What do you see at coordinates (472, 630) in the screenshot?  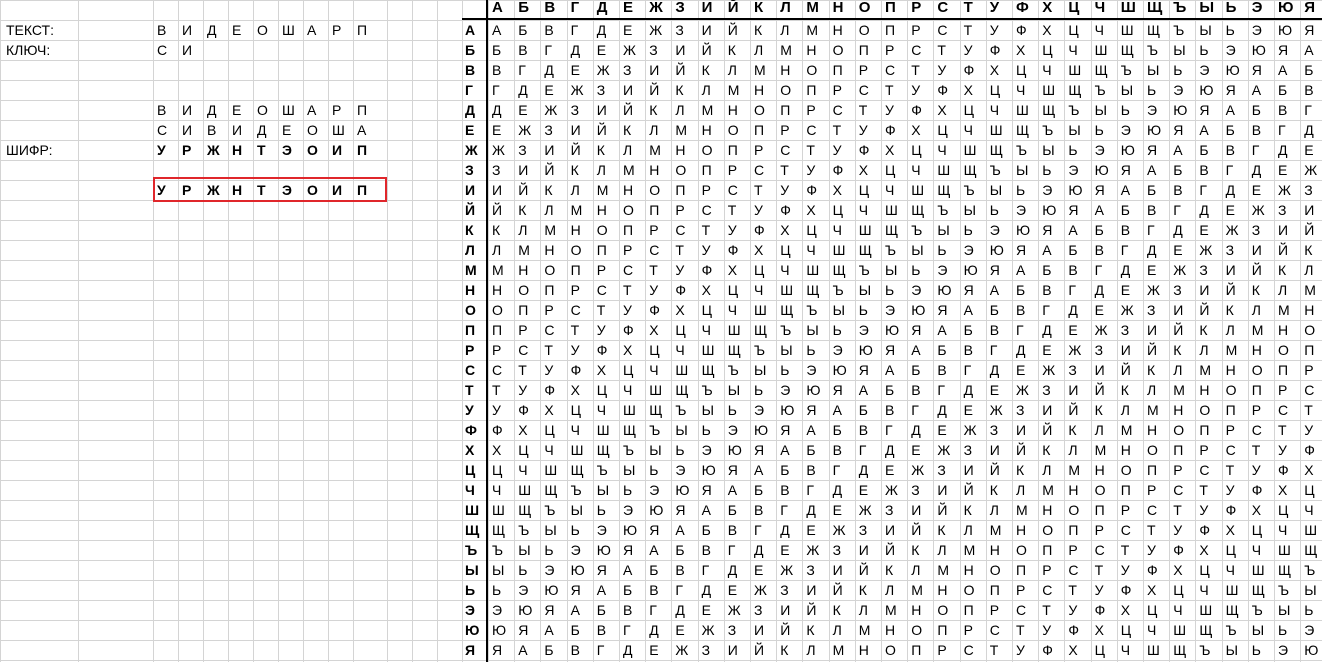 I see `table-row-header: Ю` at bounding box center [472, 630].